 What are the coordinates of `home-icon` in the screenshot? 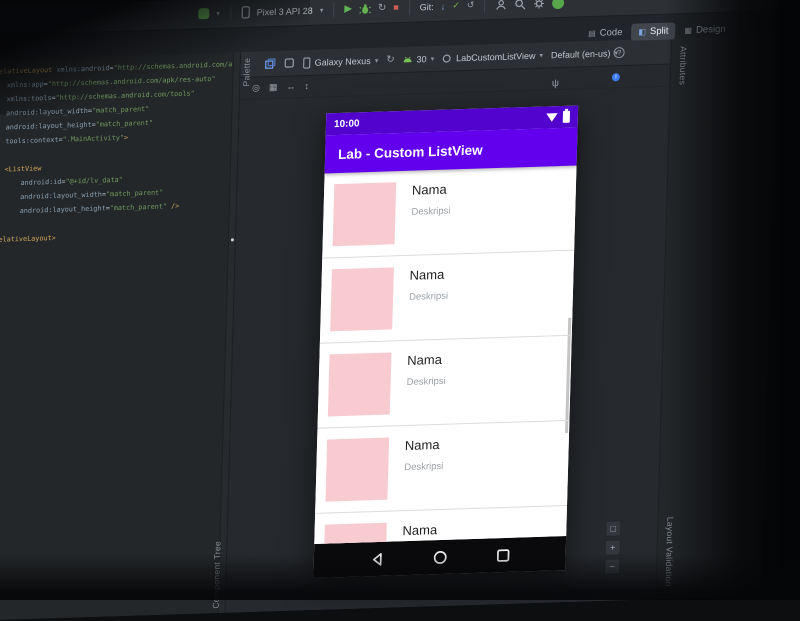 It's located at (439, 556).